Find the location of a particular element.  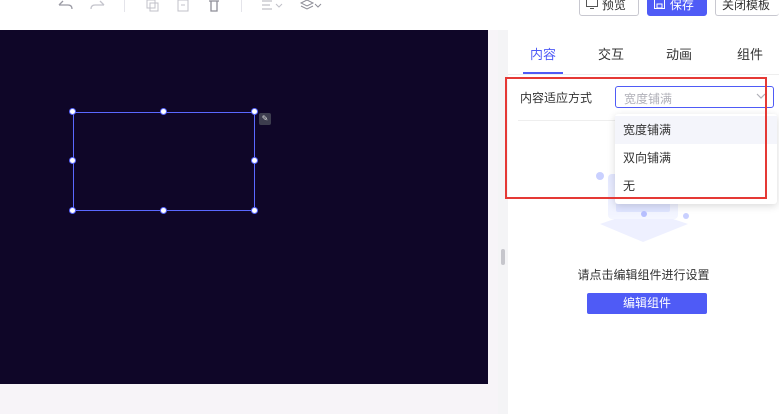

preview-button: 预览 is located at coordinates (609, 8).